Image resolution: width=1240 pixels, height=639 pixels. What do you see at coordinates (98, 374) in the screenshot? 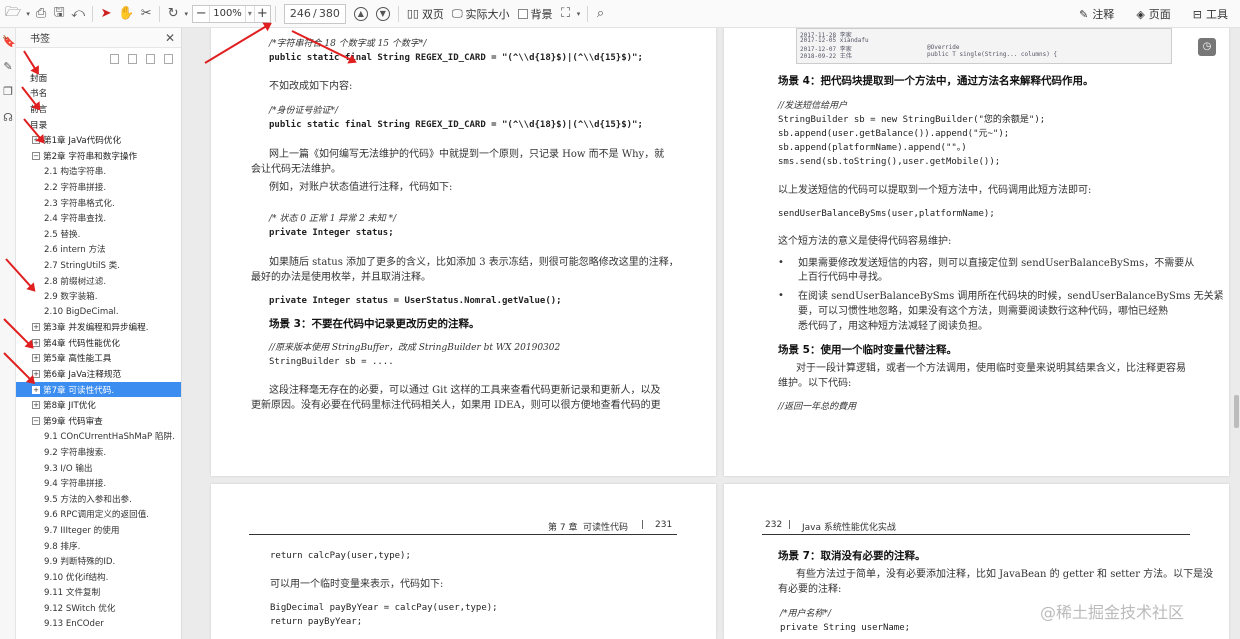
I see `bookmark-item: + 第6章 JaVa注释规范` at bounding box center [98, 374].